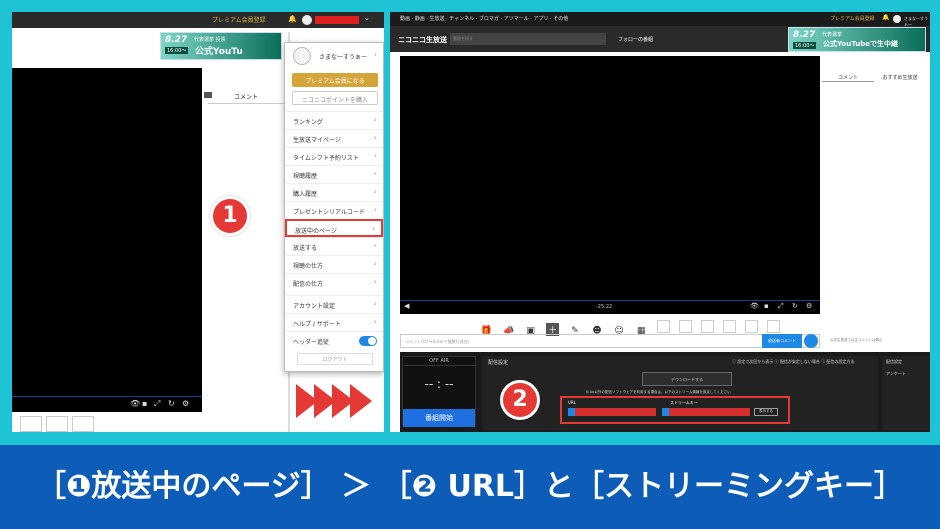 This screenshot has width=940, height=529. I want to click on caption-text: ［❶放送中のページ］ ＞ ［❷ URL］と［ストリーミングキー］, so click(470, 486).